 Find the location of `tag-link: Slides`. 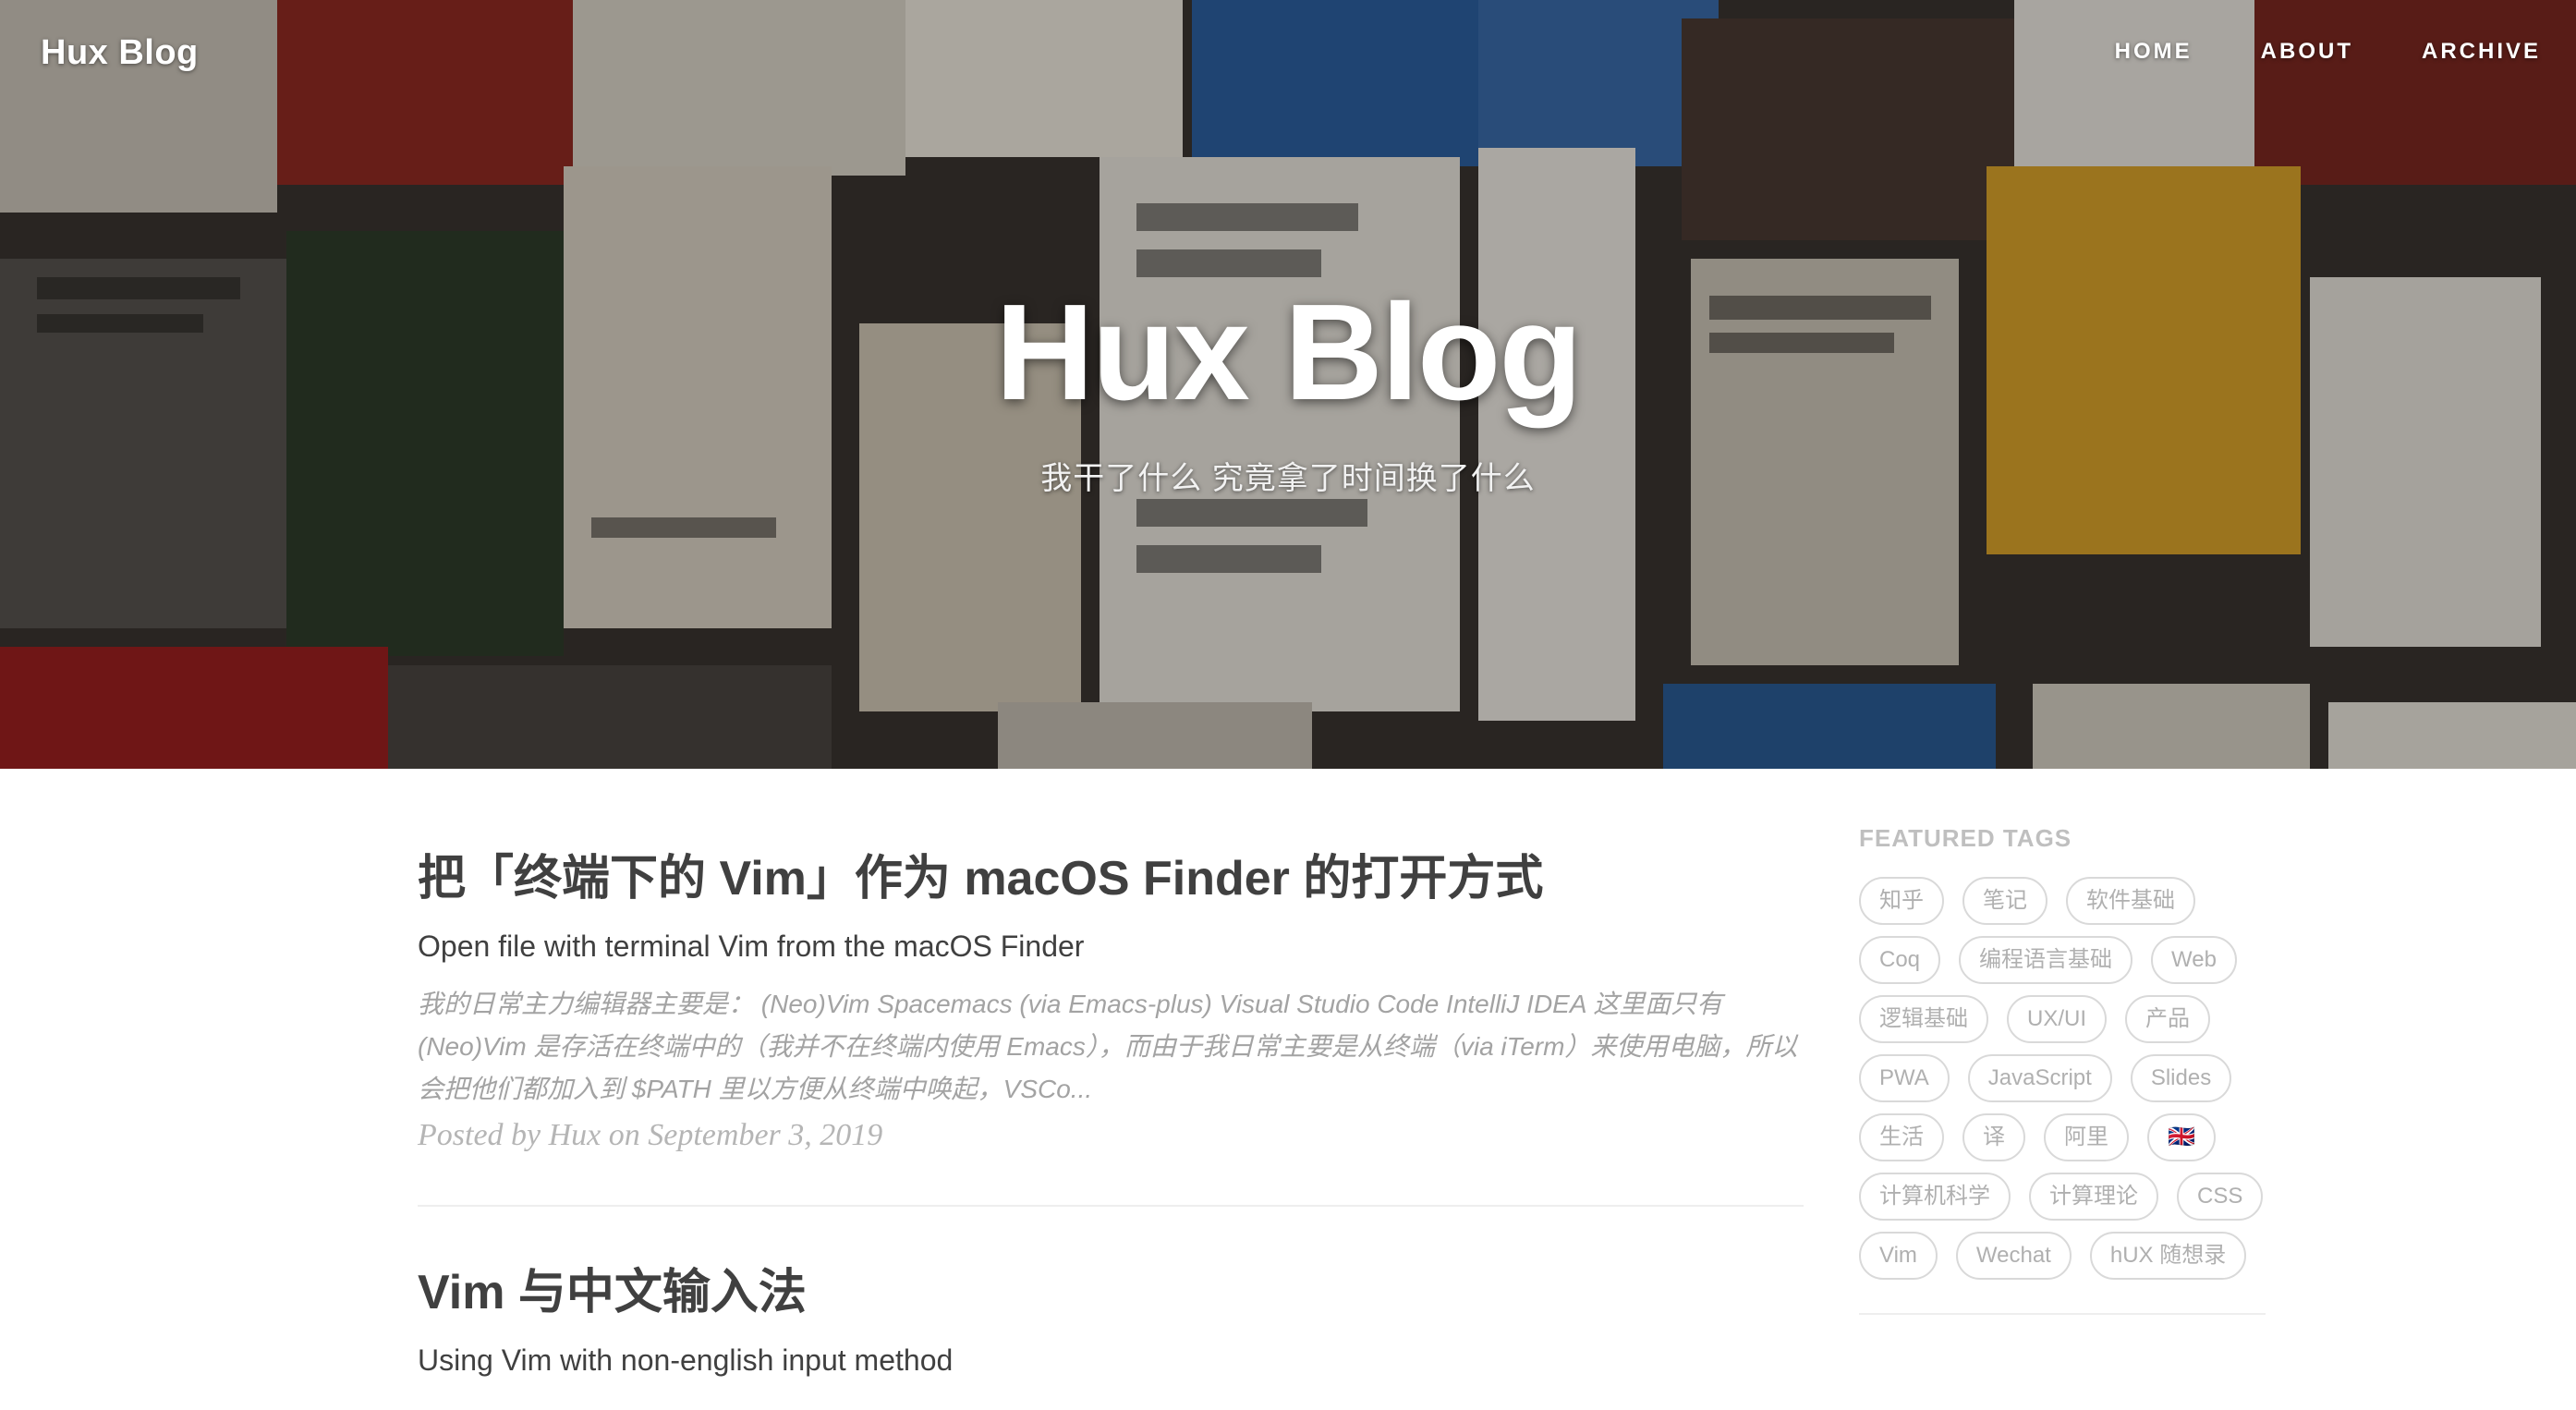

tag-link: Slides is located at coordinates (2181, 1078).